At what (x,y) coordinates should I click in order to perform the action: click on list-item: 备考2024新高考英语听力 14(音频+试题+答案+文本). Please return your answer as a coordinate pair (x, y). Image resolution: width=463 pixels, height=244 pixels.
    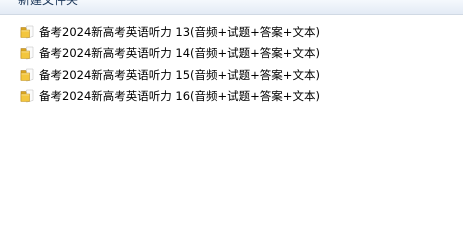
    Looking at the image, I should click on (170, 54).